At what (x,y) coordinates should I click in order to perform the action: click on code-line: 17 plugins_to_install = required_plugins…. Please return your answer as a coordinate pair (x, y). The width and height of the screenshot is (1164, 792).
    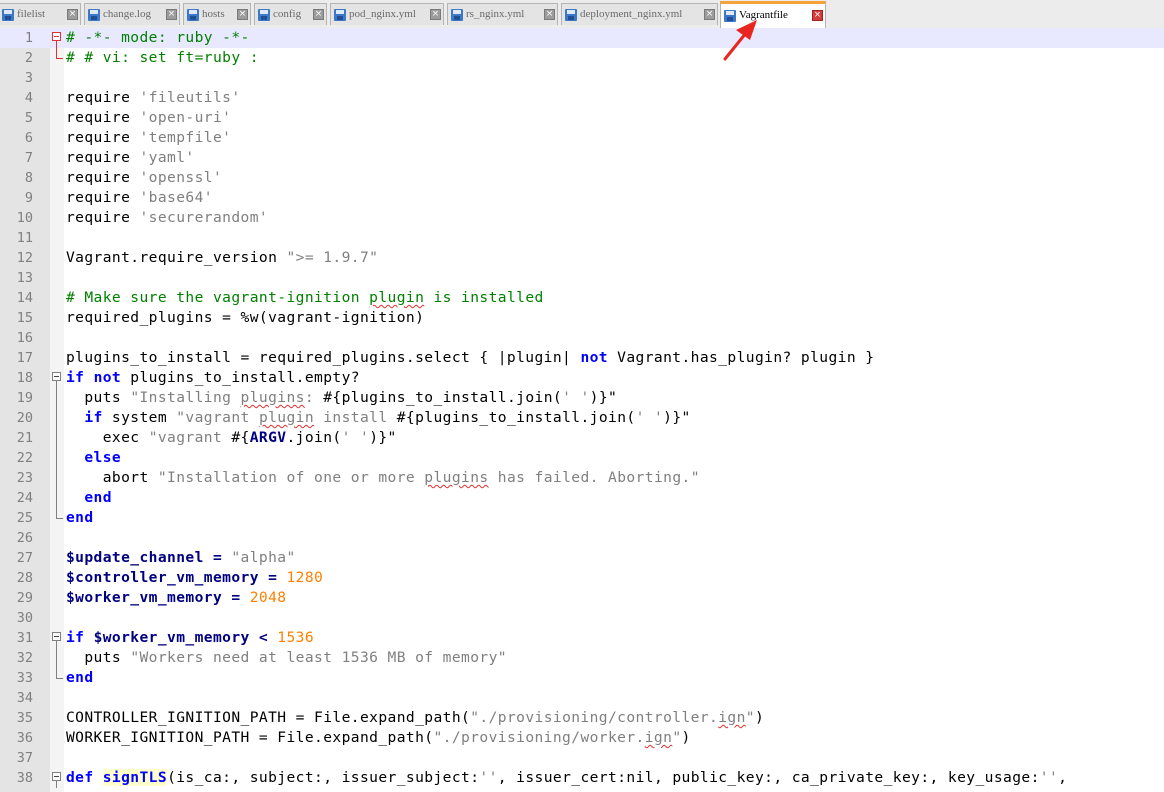
    Looking at the image, I should click on (582, 358).